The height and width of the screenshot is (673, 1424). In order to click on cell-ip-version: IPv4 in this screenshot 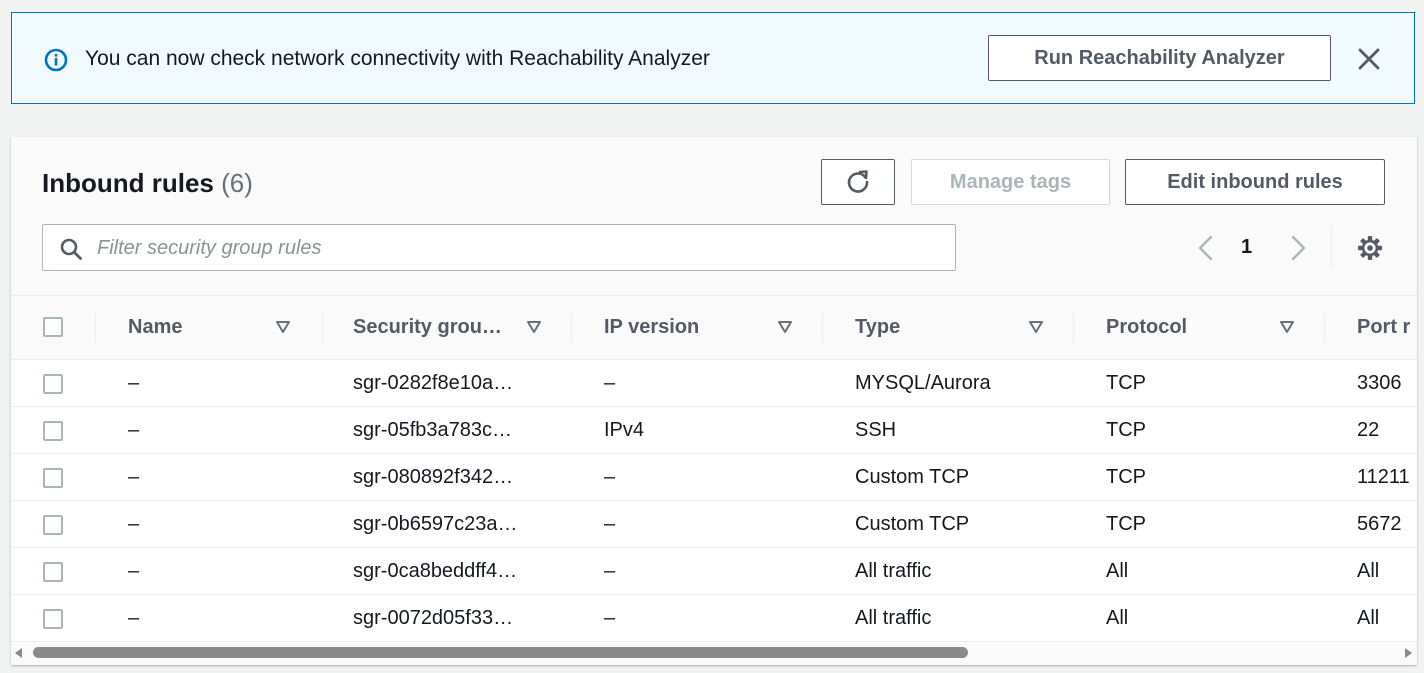, I will do `click(624, 429)`.